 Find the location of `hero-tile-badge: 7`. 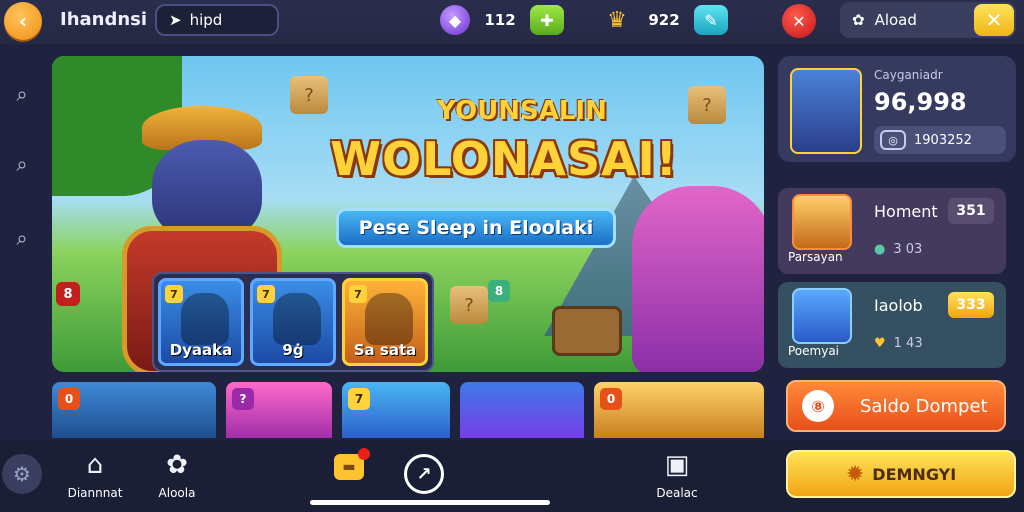

hero-tile-badge: 7 is located at coordinates (359, 399).